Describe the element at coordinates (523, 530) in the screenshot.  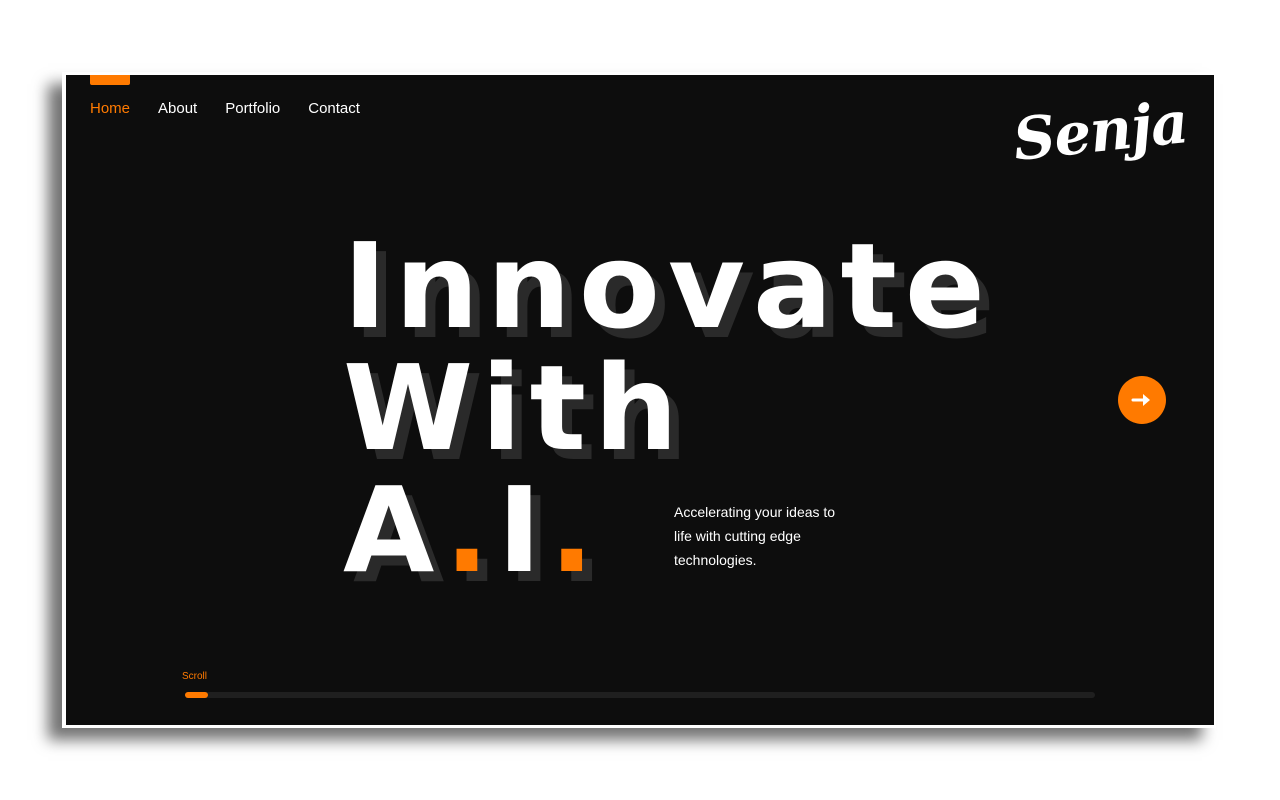
I see `hero-letter-i: I` at that location.